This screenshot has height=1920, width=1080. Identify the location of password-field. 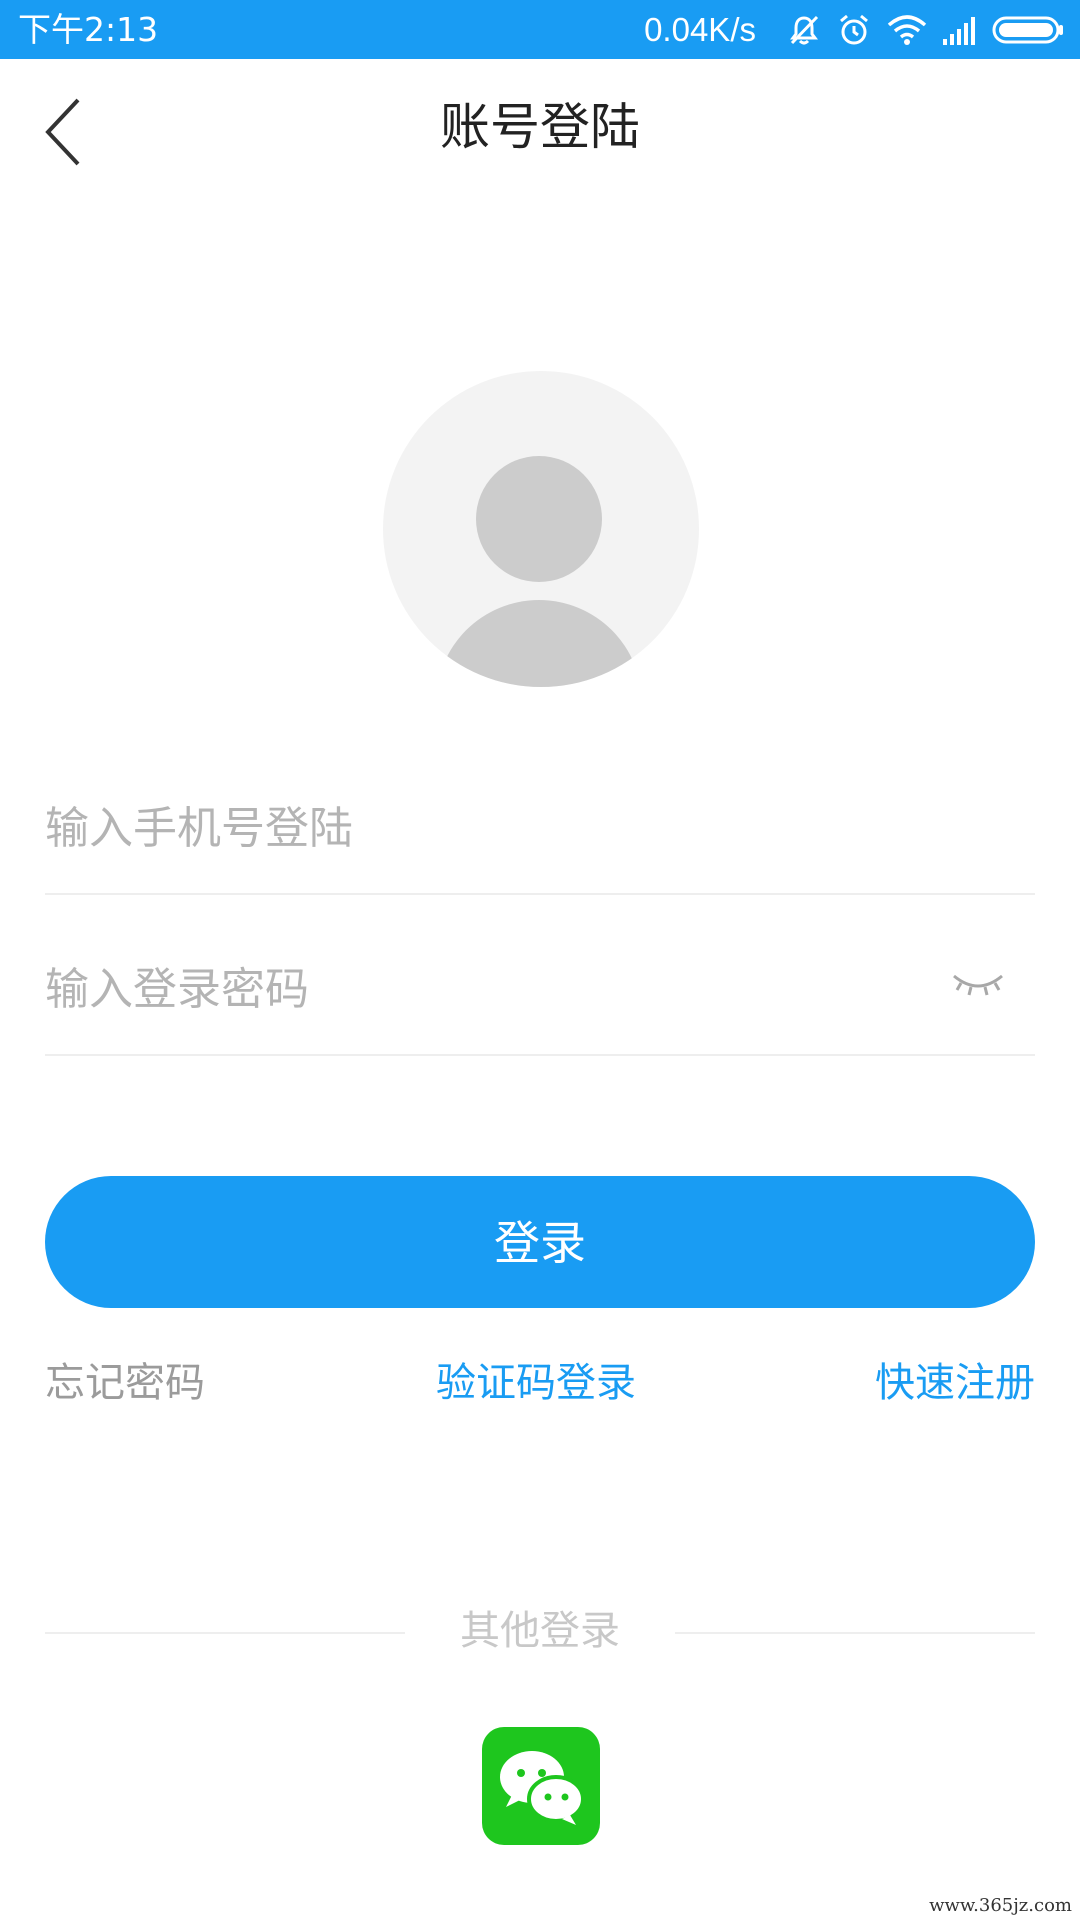
(540, 990).